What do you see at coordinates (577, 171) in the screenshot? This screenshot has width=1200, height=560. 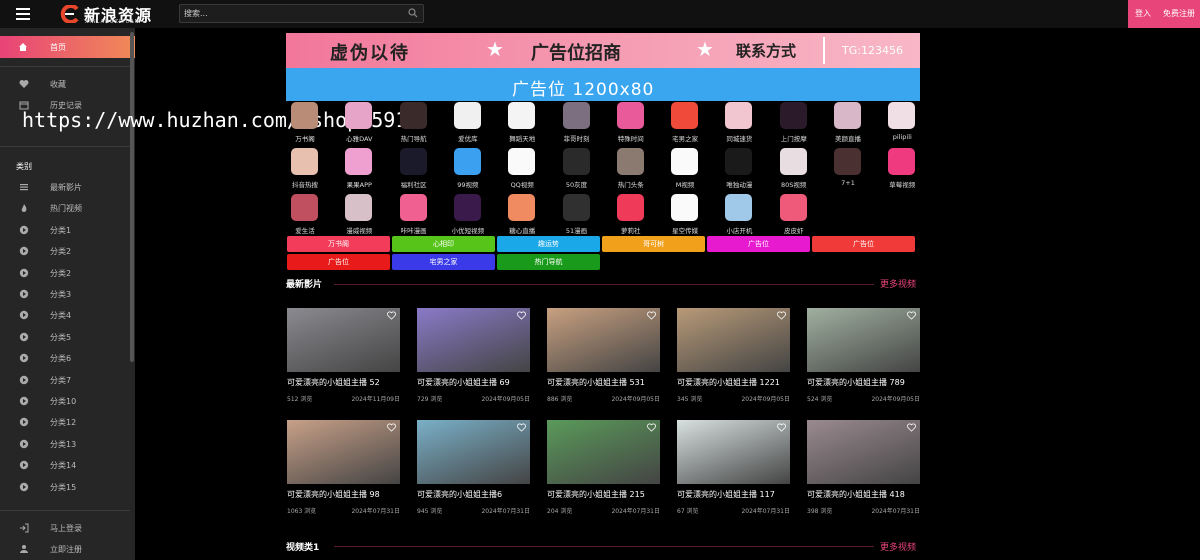 I see `app-icon-link: 50灰度` at bounding box center [577, 171].